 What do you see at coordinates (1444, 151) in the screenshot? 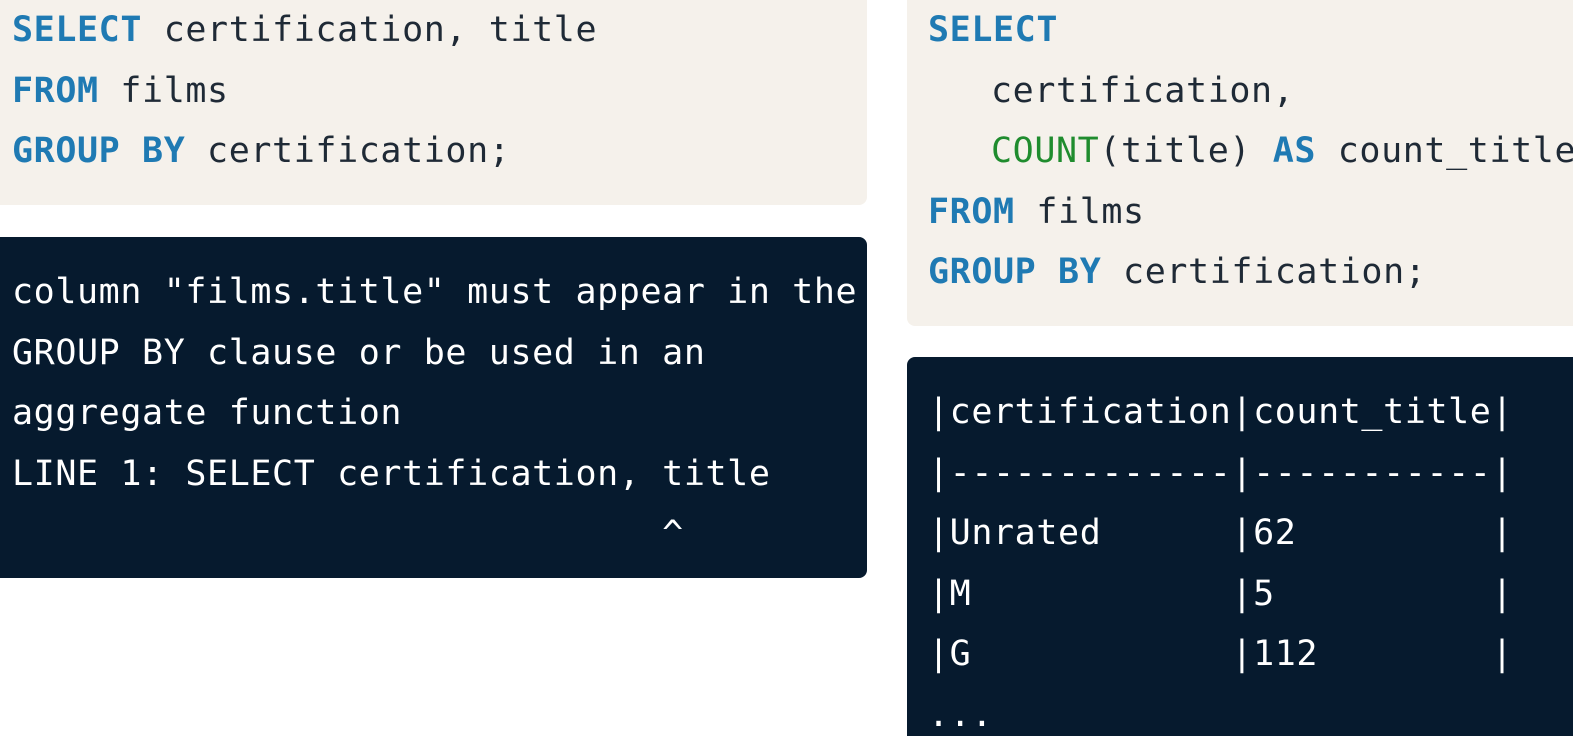
I see `code-text: count_title` at bounding box center [1444, 151].